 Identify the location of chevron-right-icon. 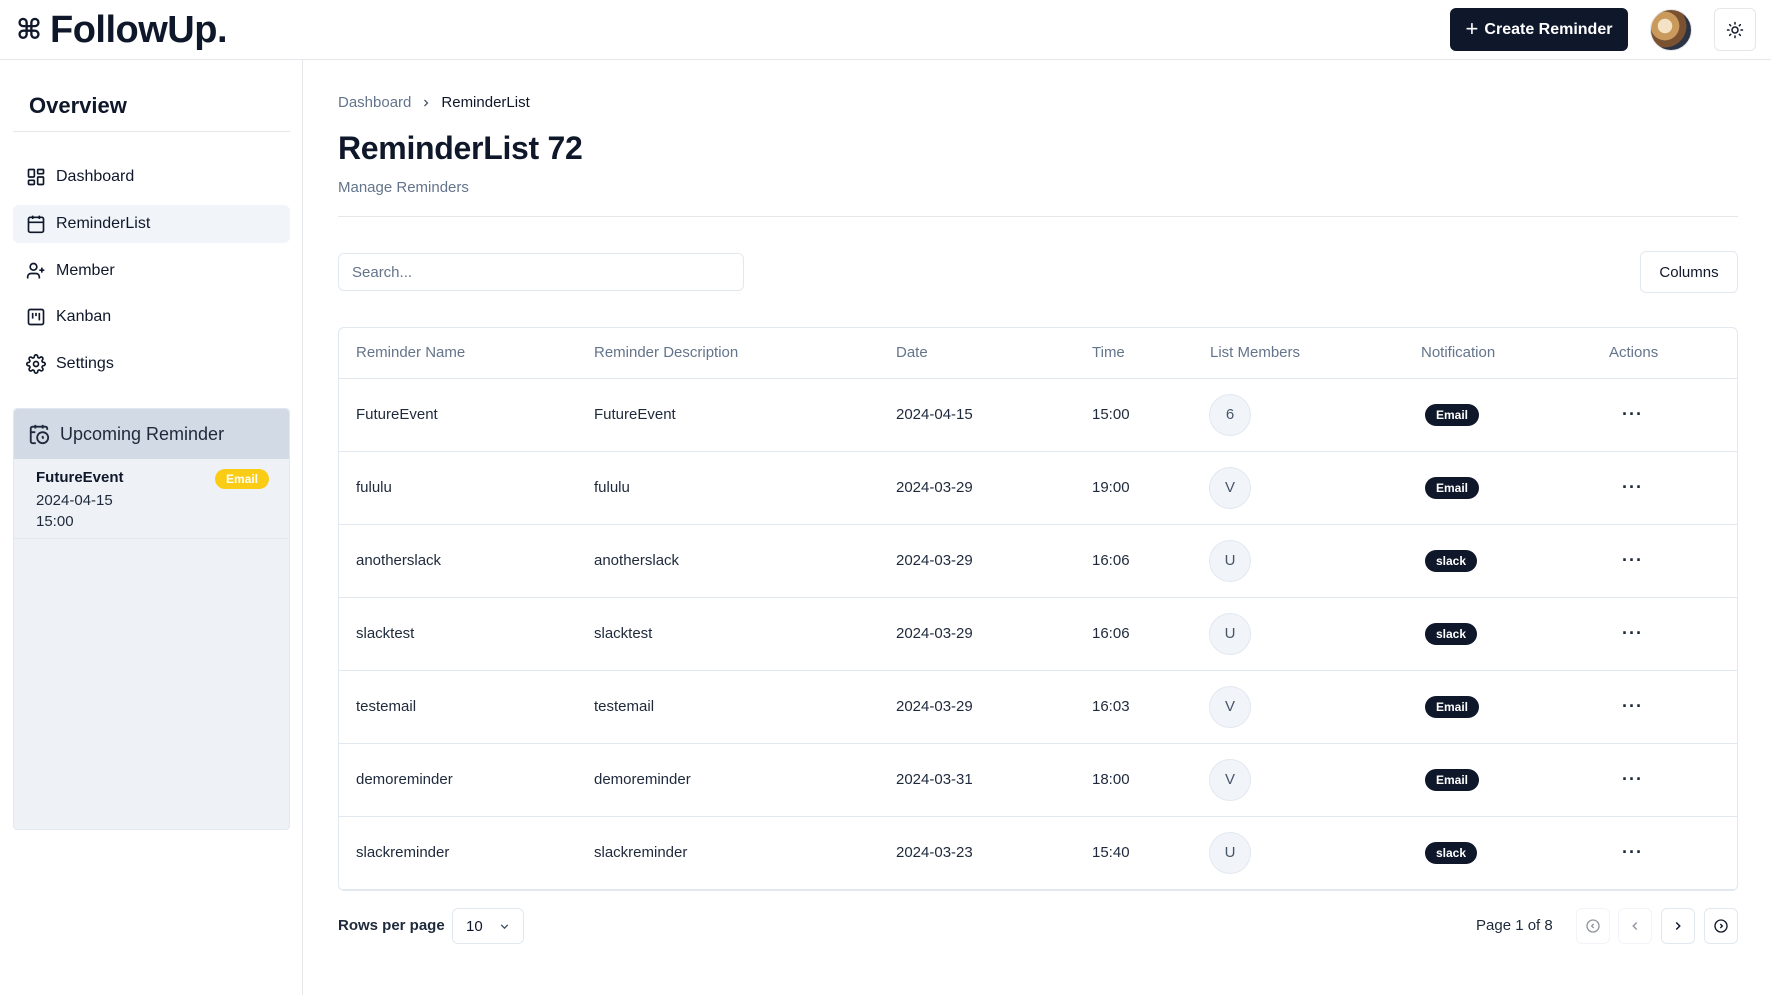
(1678, 926).